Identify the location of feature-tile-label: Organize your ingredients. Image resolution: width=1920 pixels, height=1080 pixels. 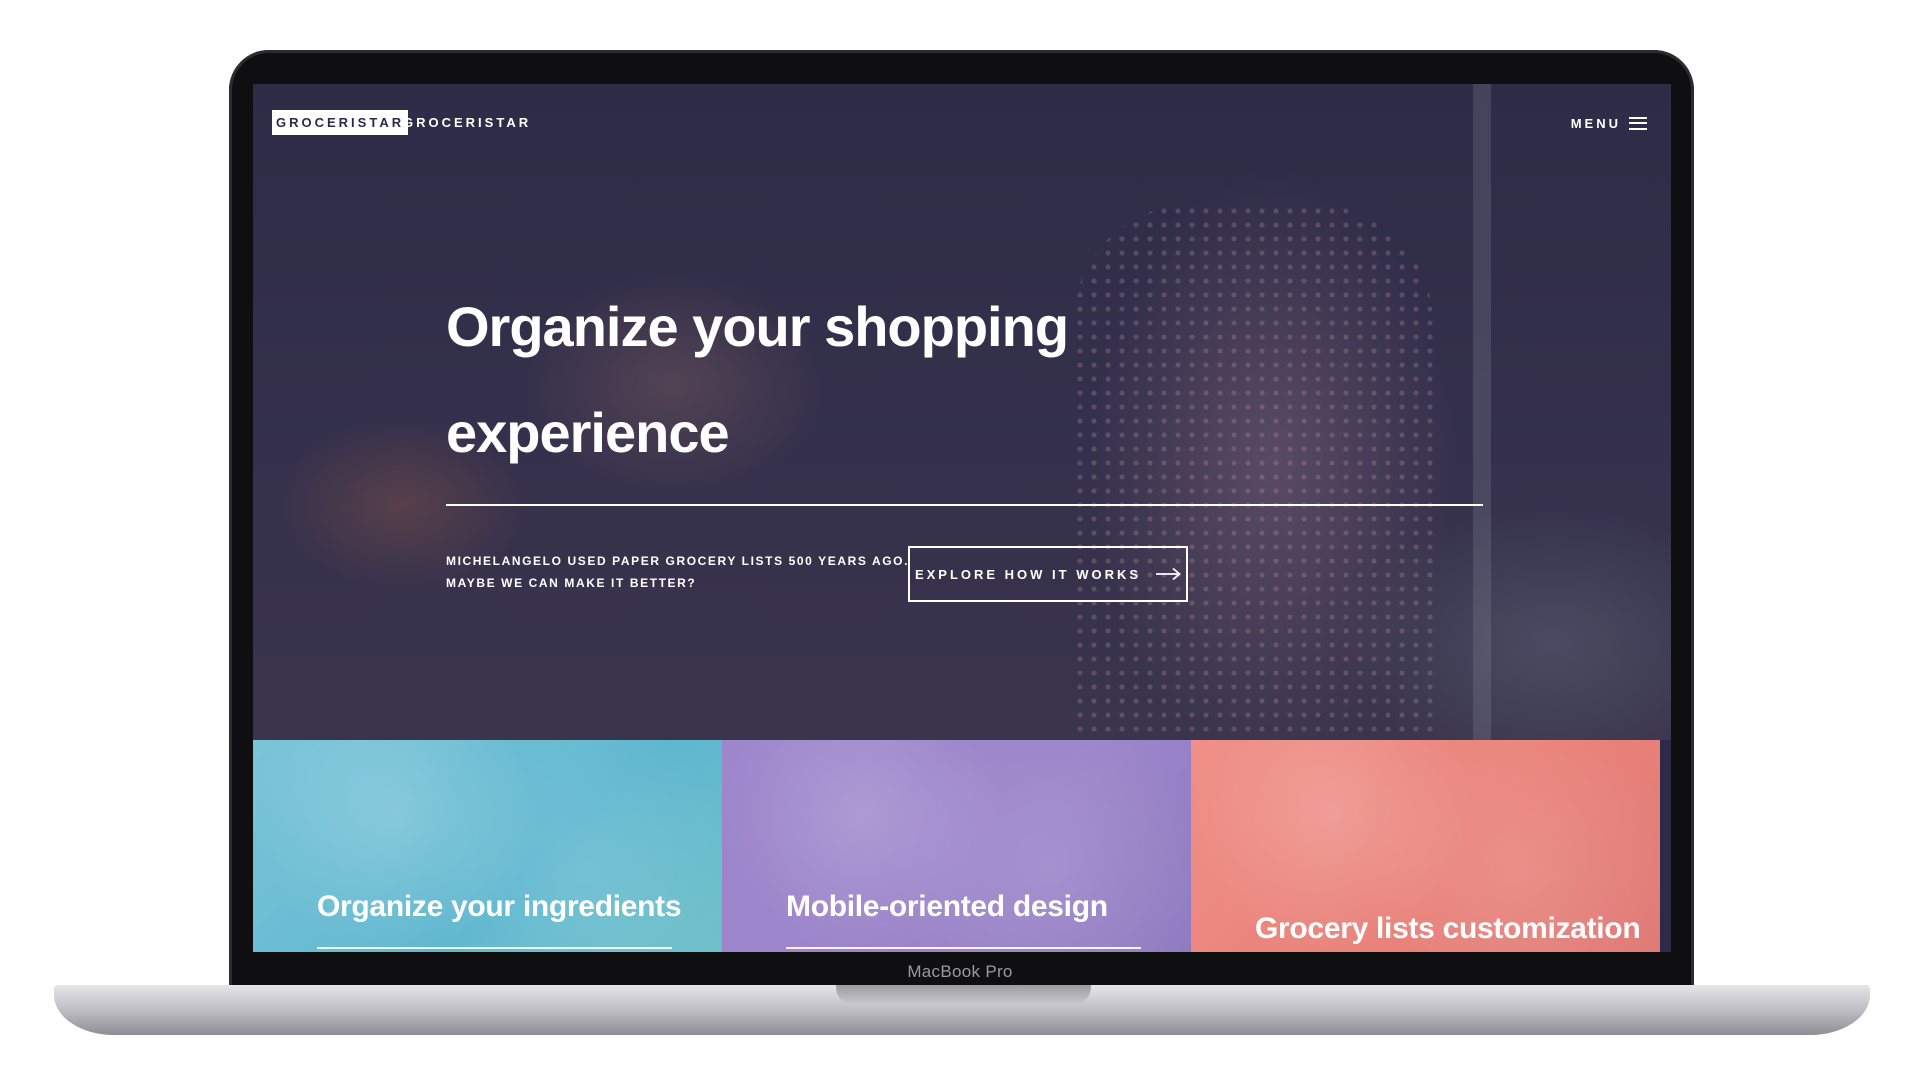
(499, 906).